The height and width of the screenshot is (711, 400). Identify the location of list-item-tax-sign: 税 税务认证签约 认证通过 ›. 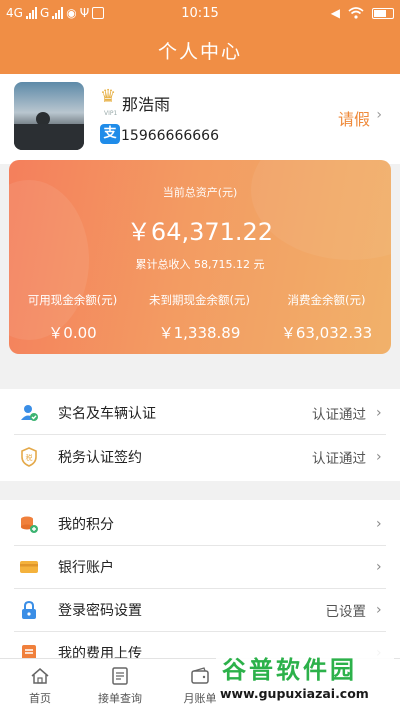
(200, 457).